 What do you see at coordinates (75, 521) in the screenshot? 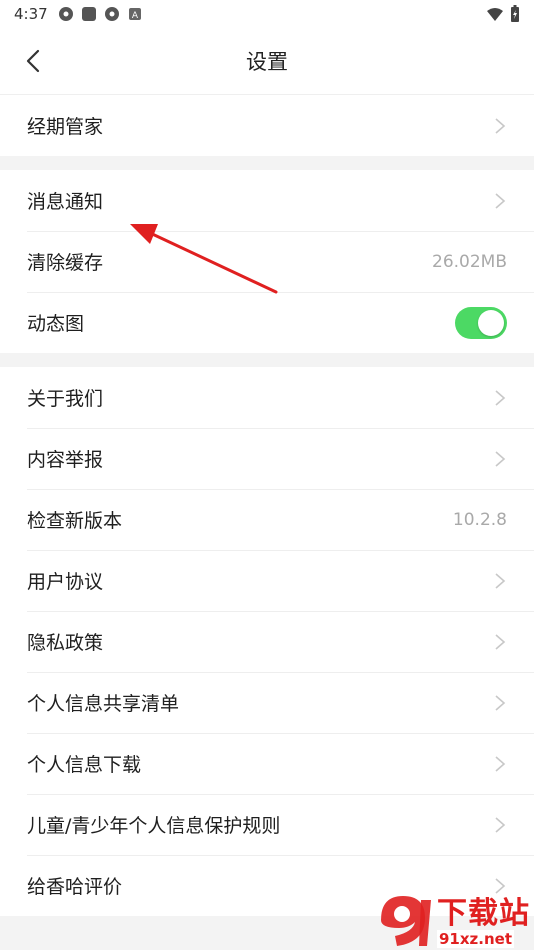
I see `row-label: 检查新版本` at bounding box center [75, 521].